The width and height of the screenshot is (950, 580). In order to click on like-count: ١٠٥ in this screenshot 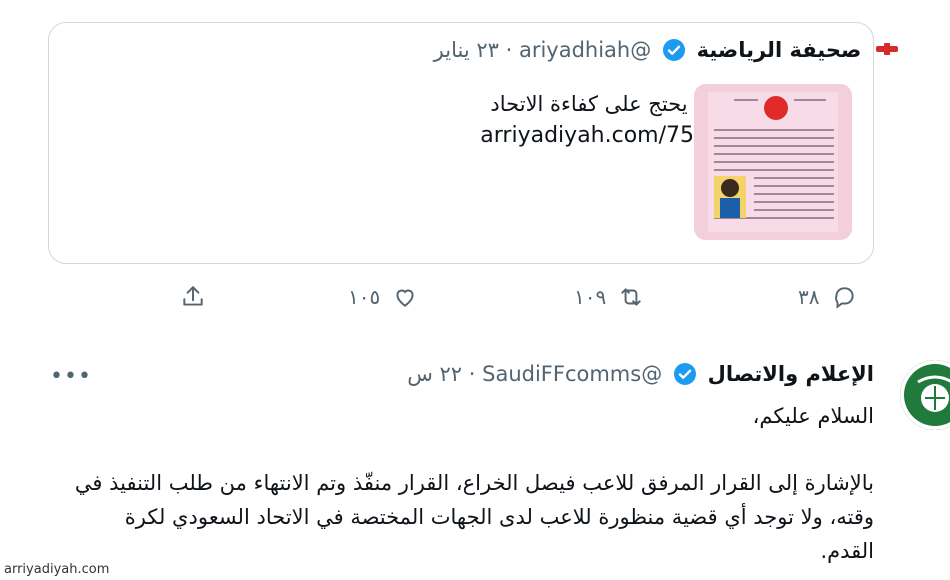, I will do `click(364, 297)`.